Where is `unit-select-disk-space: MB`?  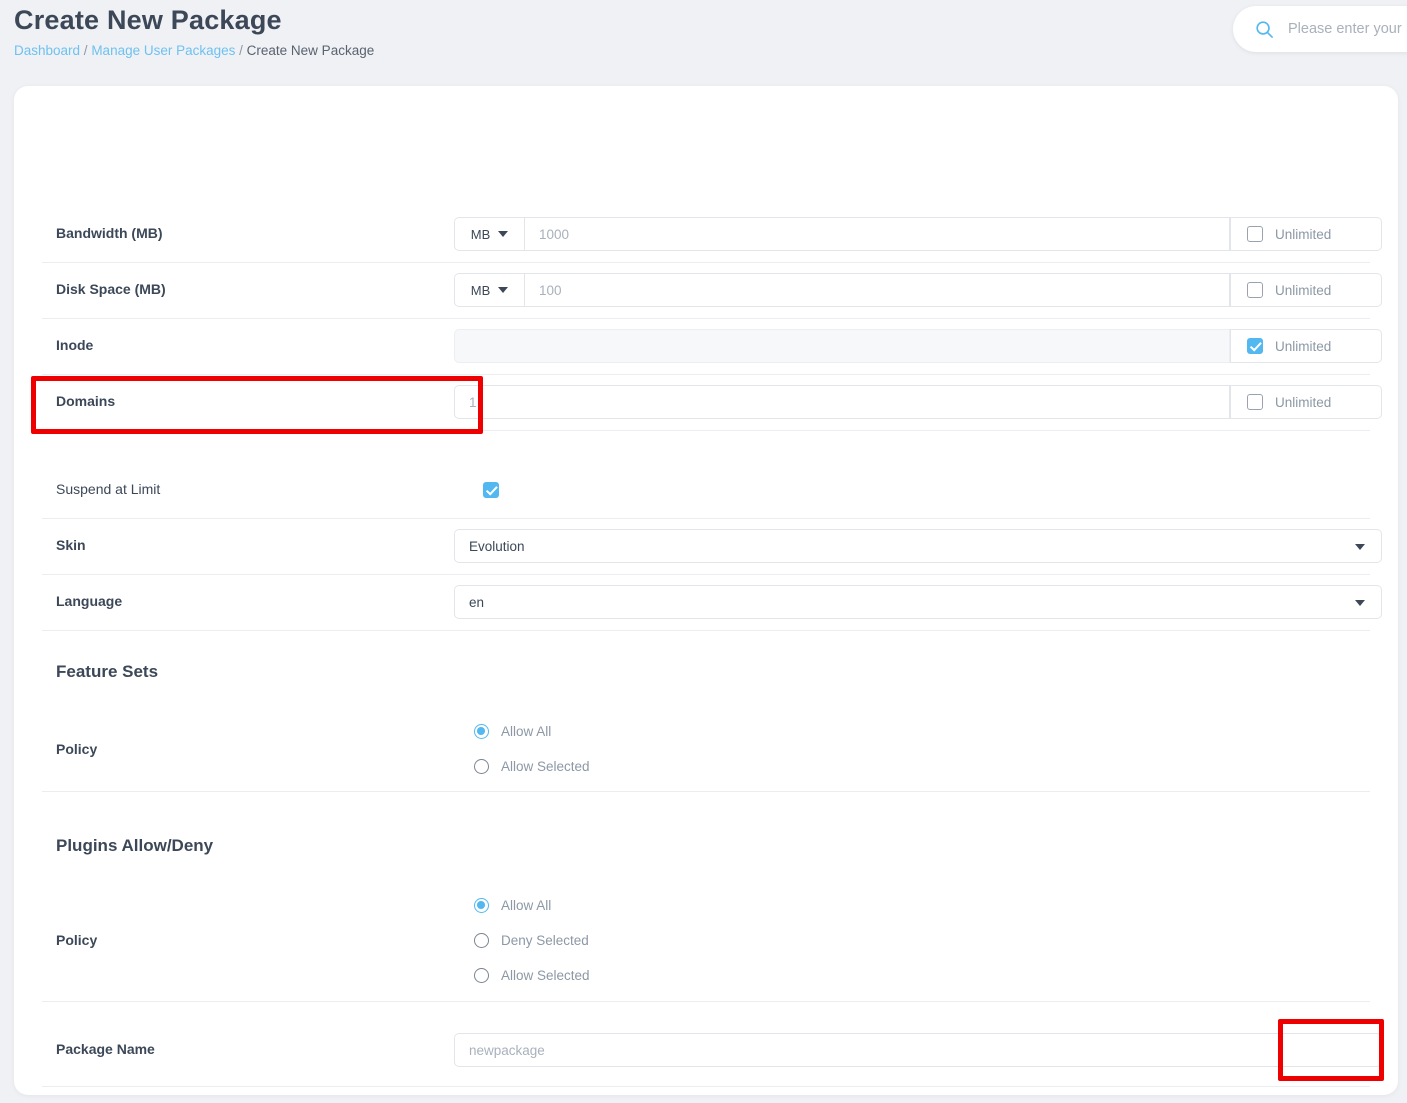
unit-select-disk-space: MB is located at coordinates (489, 290).